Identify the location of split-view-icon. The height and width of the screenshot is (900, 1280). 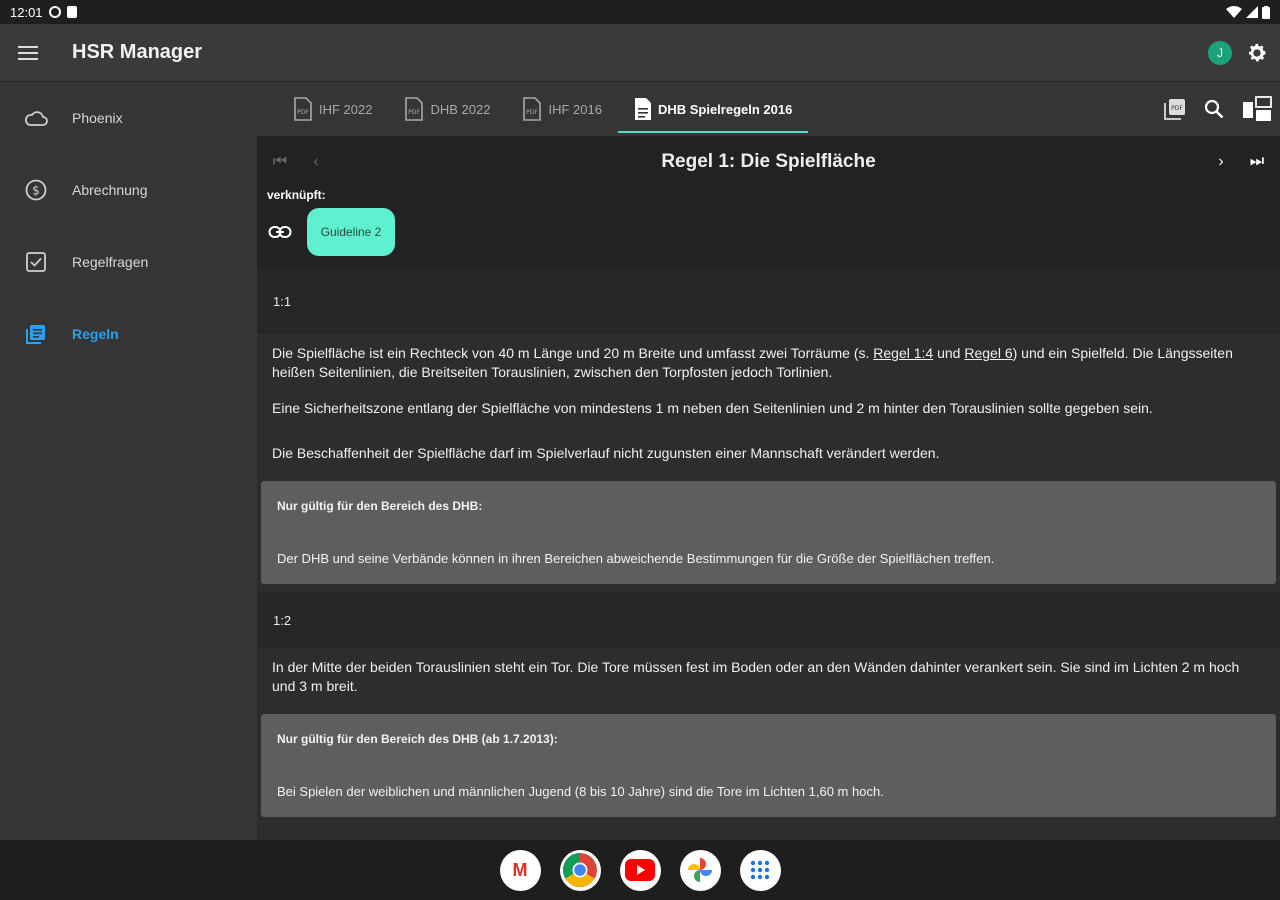
(1257, 109).